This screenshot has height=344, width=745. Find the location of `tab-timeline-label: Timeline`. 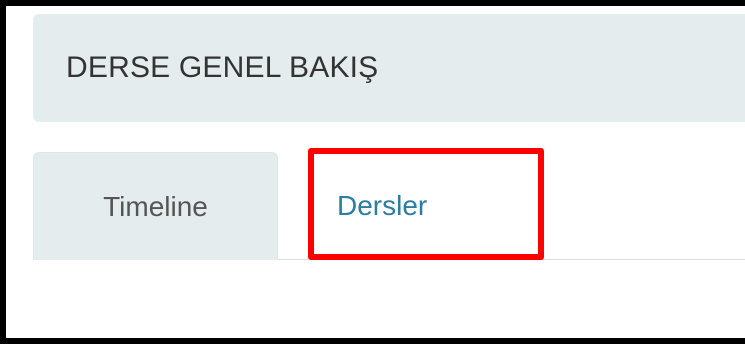

tab-timeline-label: Timeline is located at coordinates (155, 206).